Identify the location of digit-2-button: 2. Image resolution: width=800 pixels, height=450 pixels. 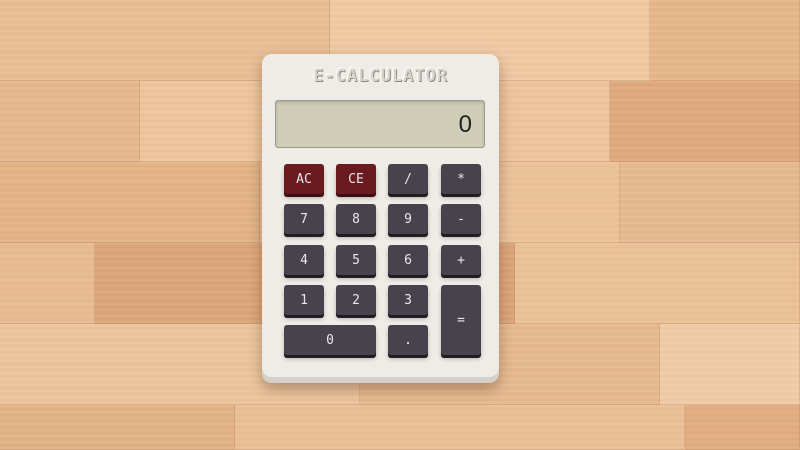
(356, 300).